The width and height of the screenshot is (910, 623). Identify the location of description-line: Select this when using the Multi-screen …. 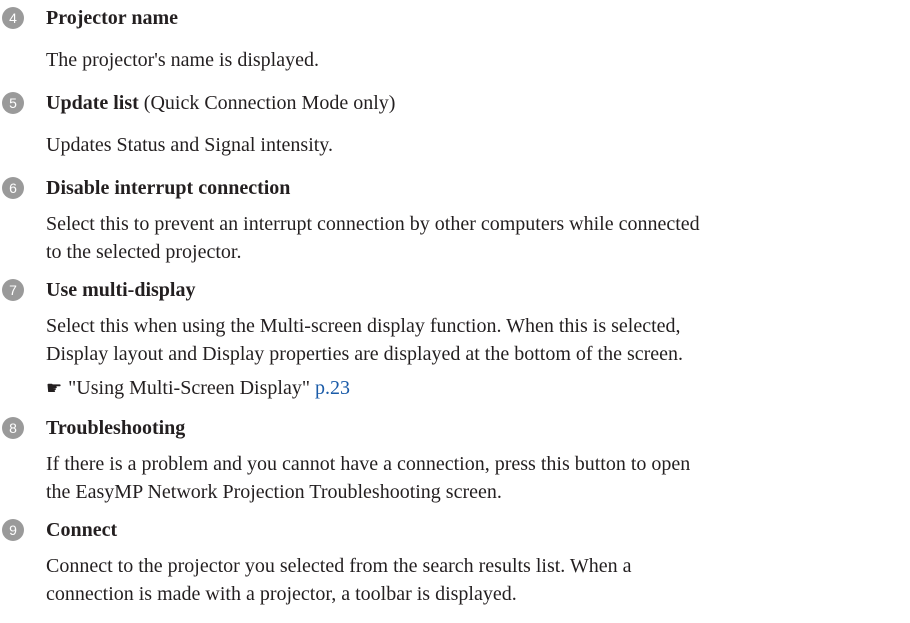
(363, 326).